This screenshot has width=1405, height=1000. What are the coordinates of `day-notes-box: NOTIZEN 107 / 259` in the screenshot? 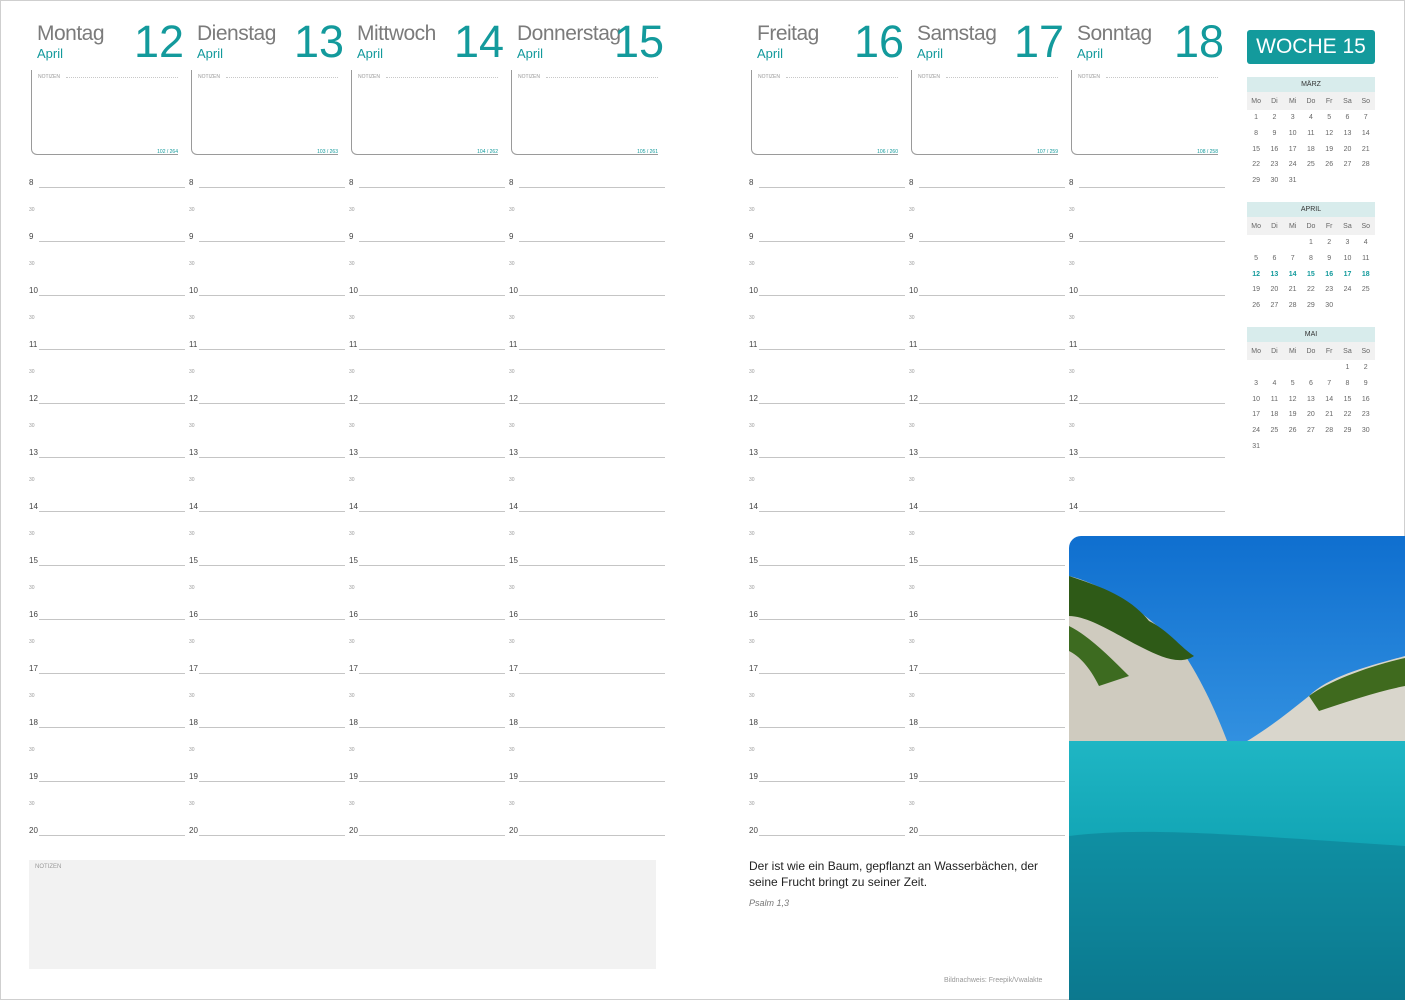 It's located at (984, 112).